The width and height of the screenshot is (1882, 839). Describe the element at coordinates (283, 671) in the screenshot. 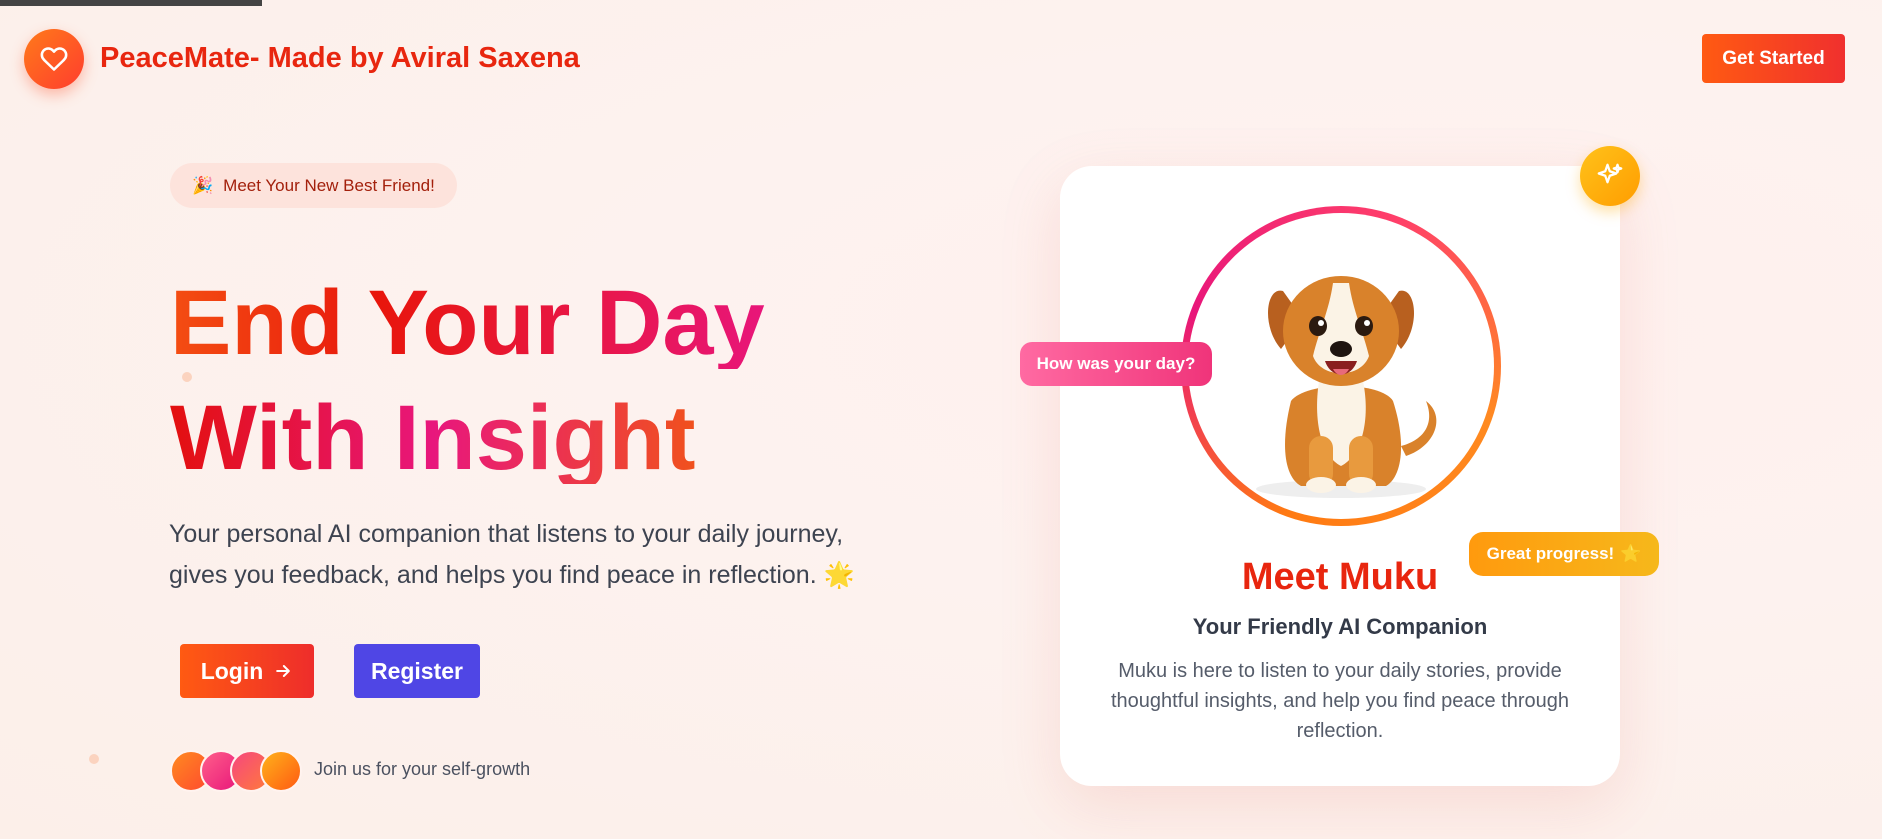

I see `arrow-right-icon` at that location.